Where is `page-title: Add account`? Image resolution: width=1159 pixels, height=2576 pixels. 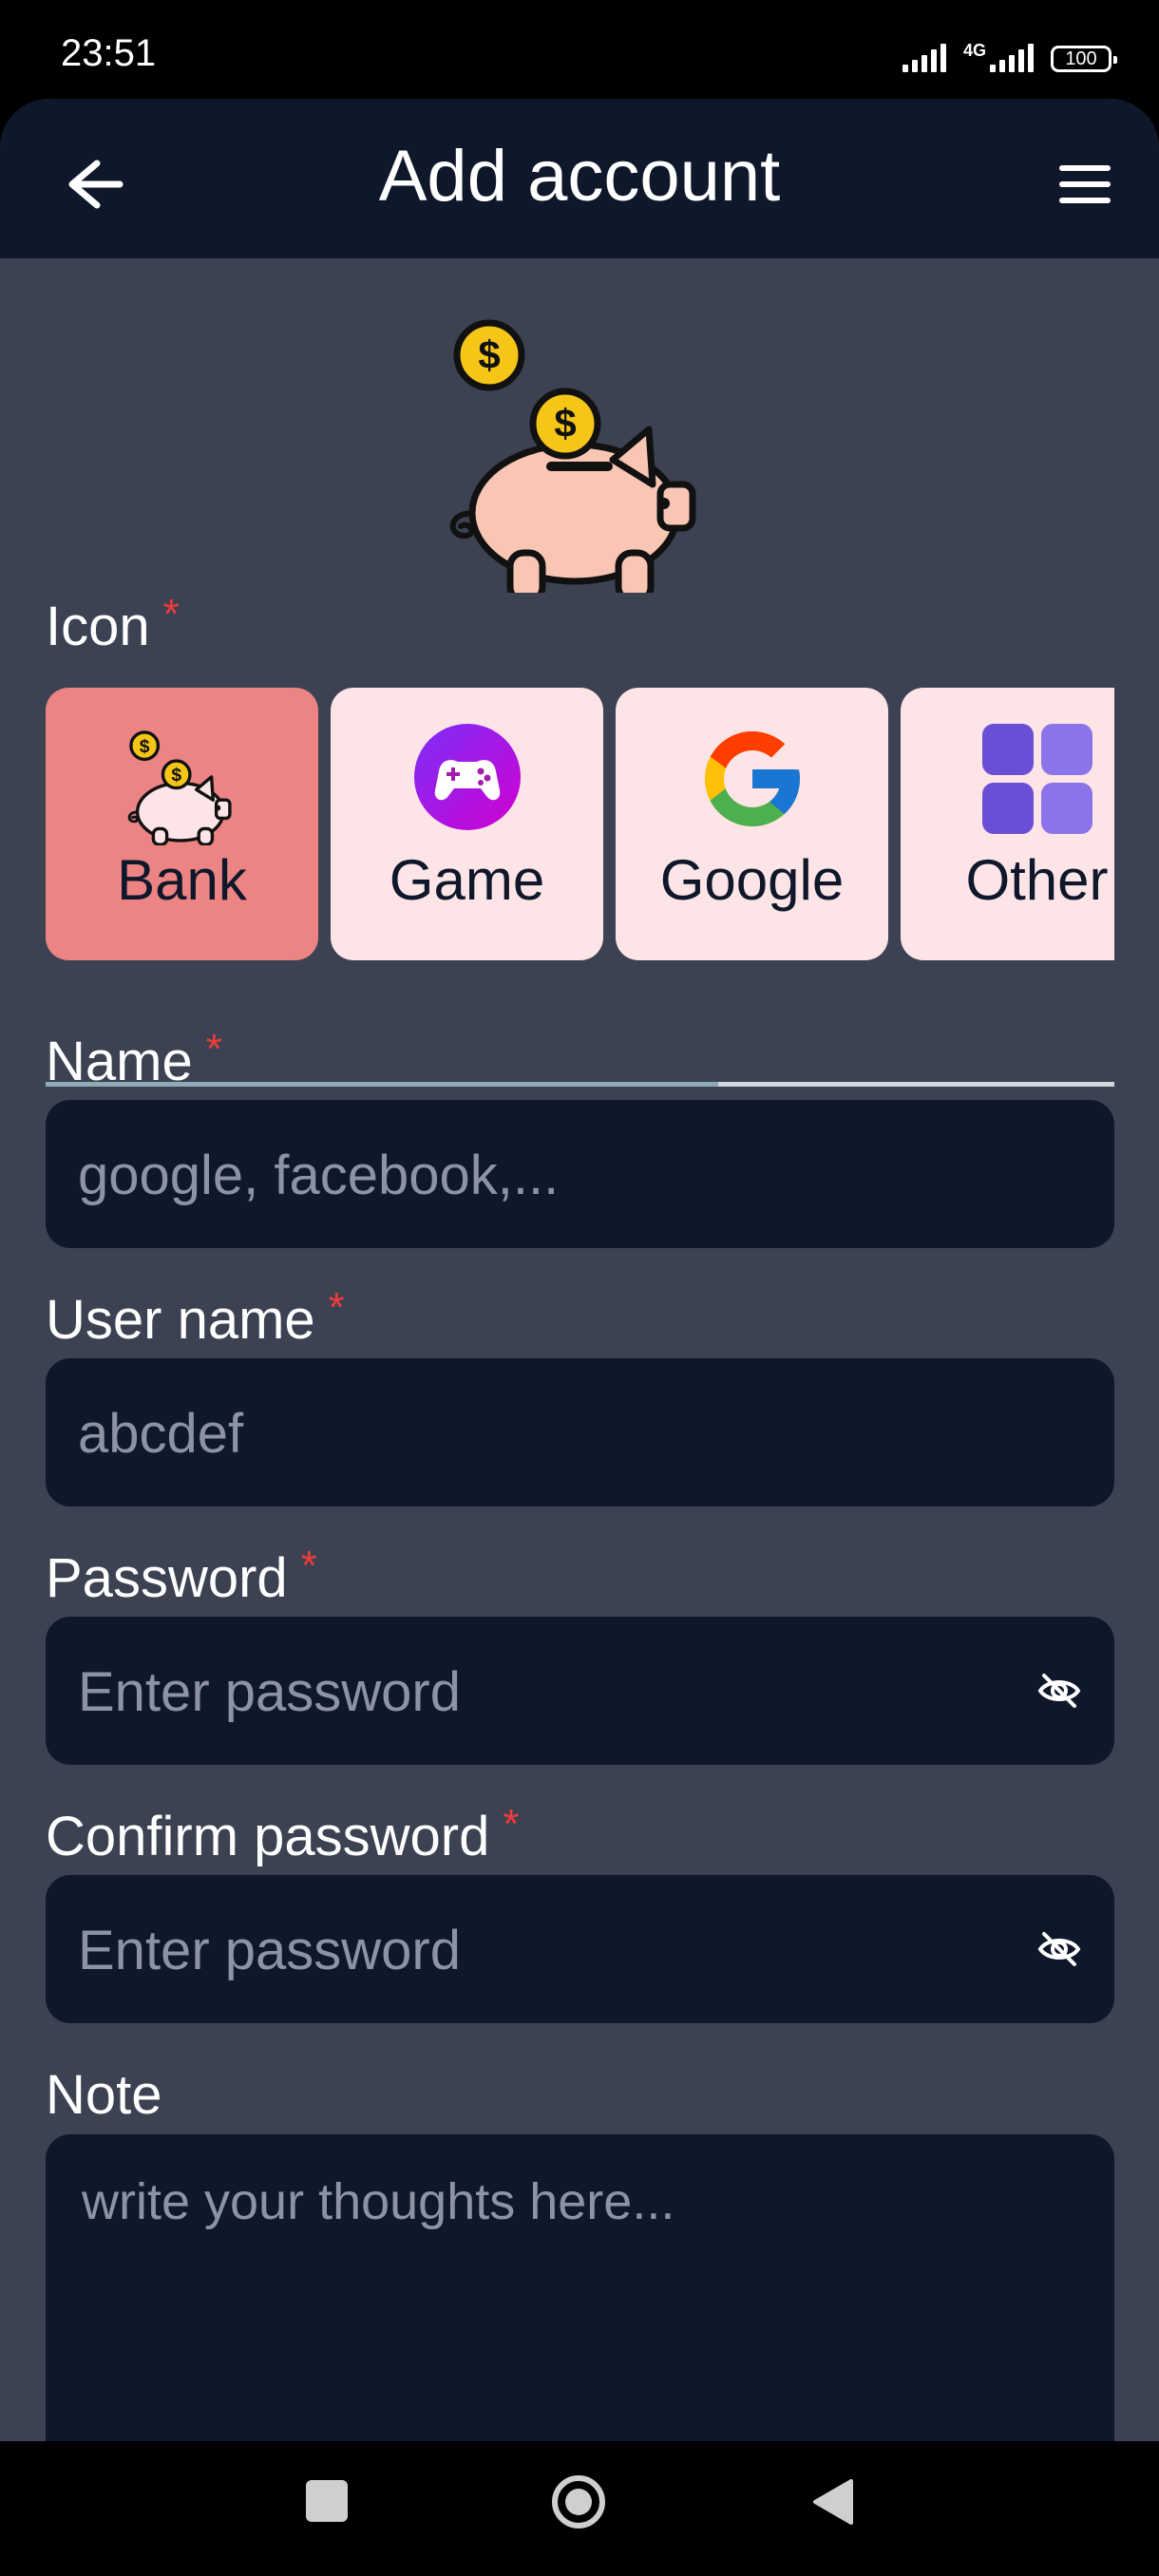 page-title: Add account is located at coordinates (579, 176).